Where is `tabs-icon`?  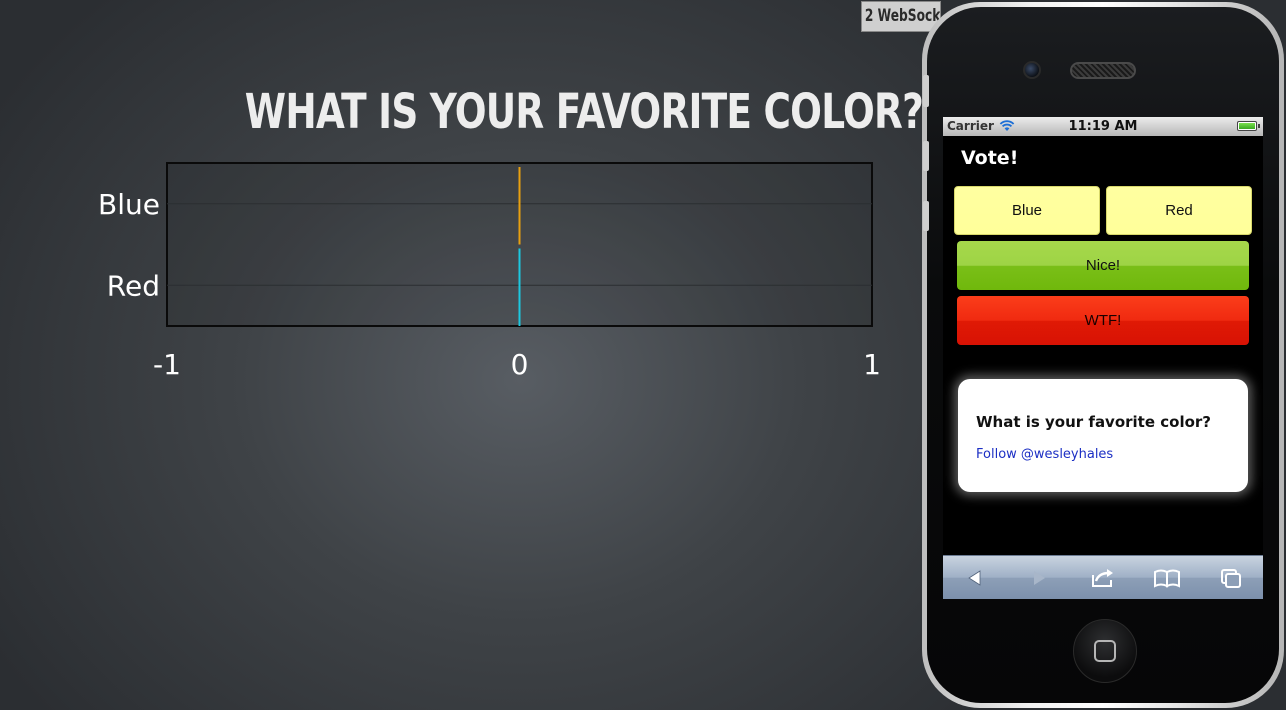 tabs-icon is located at coordinates (1231, 578).